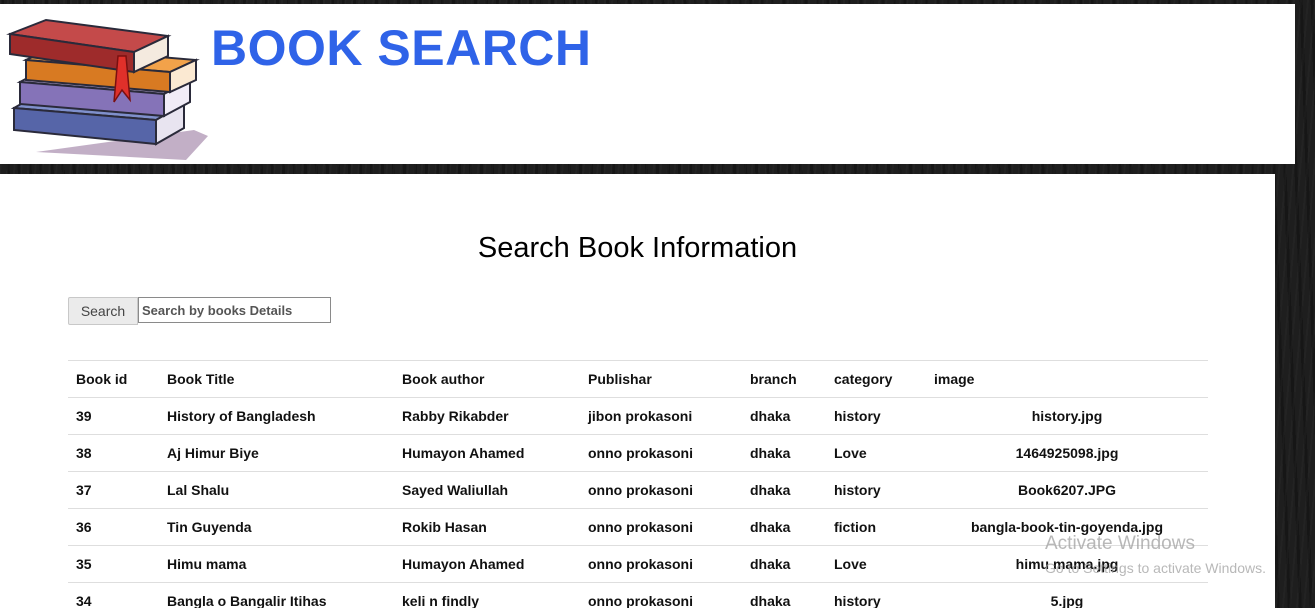 The width and height of the screenshot is (1315, 608). What do you see at coordinates (113, 416) in the screenshot?
I see `cell-book-id: 39` at bounding box center [113, 416].